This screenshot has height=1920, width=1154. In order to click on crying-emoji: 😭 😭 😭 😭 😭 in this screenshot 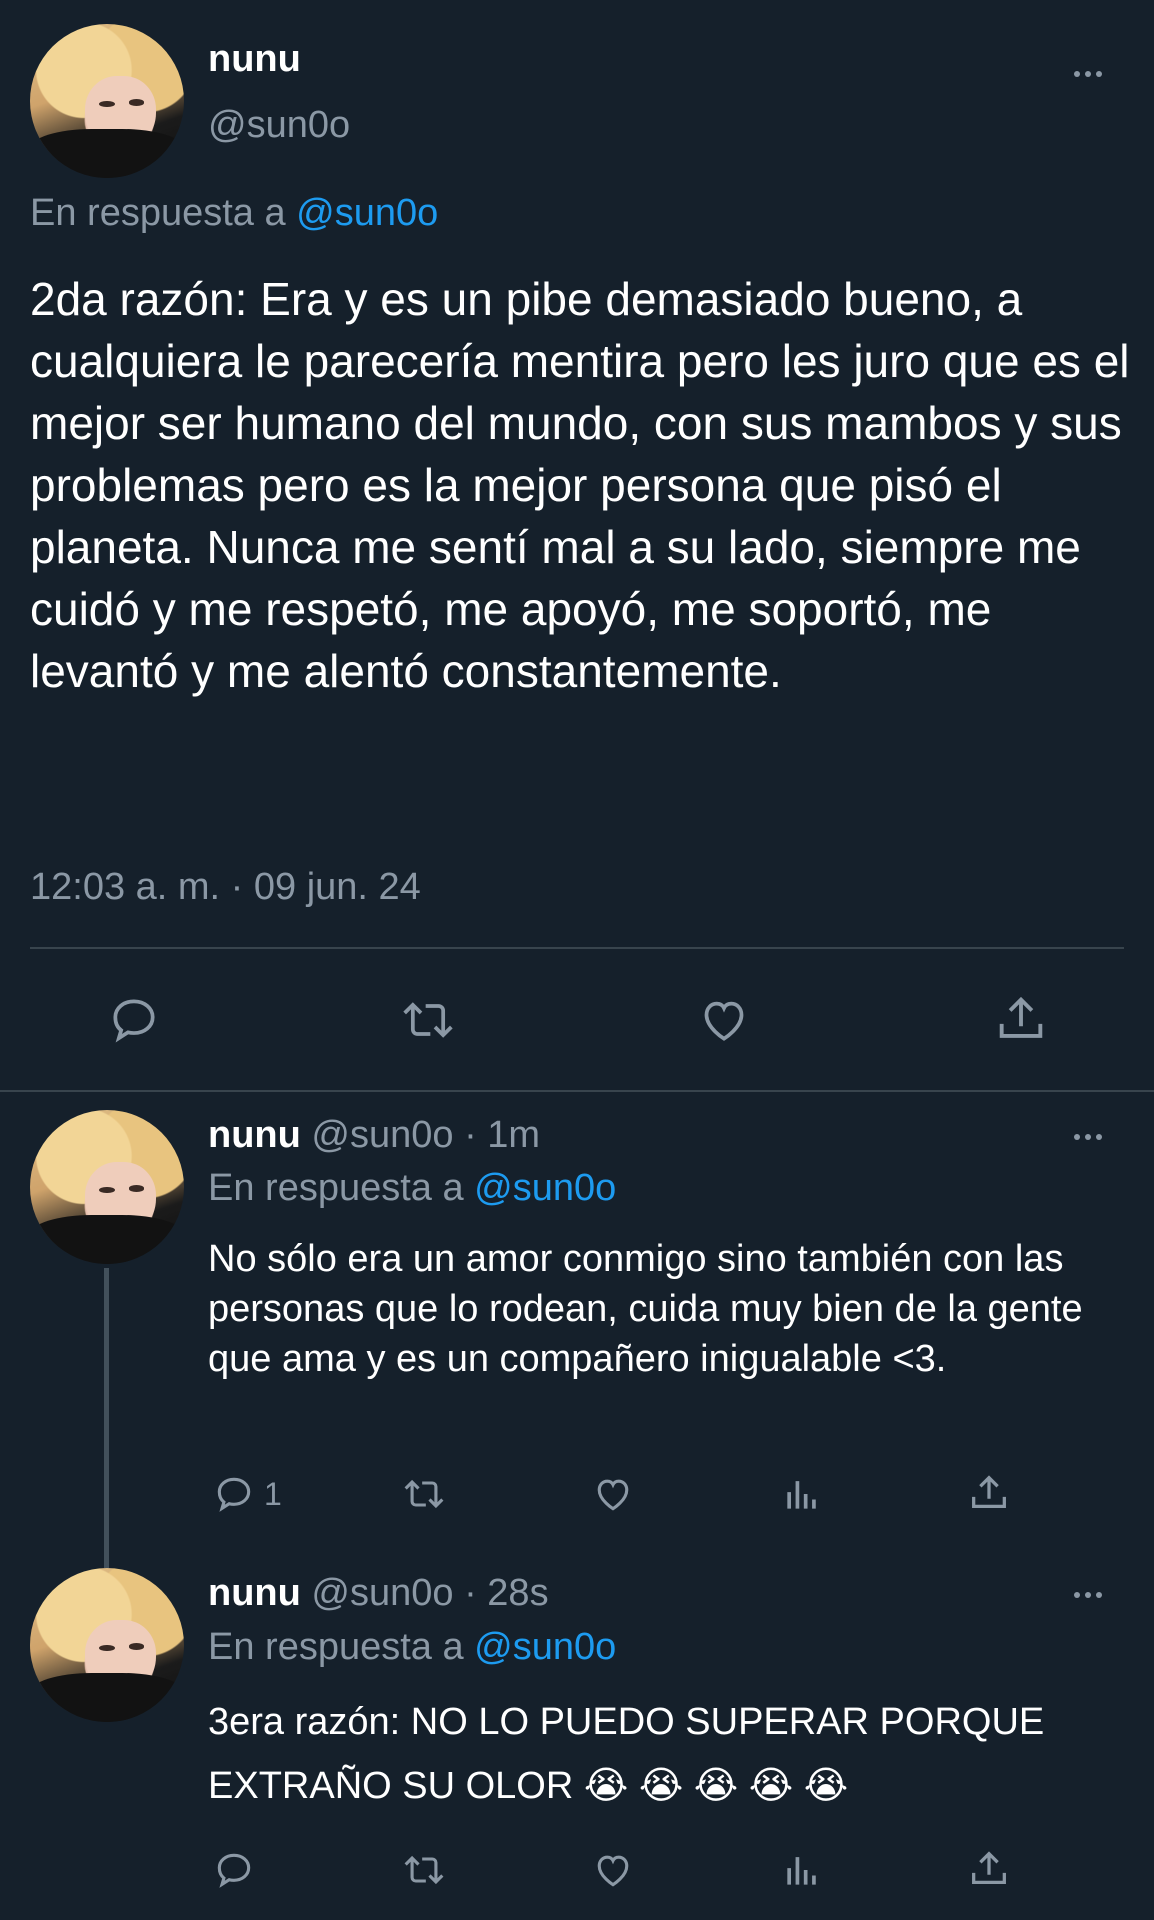, I will do `click(716, 1786)`.